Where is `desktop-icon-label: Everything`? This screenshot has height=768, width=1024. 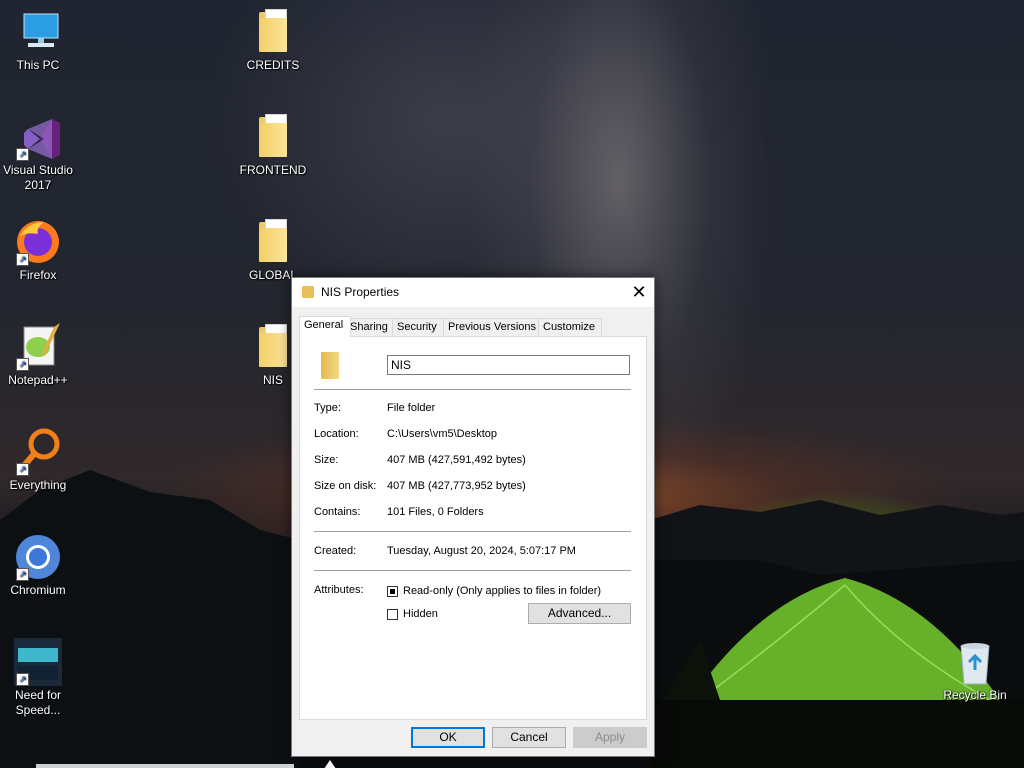
desktop-icon-label: Everything is located at coordinates (38, 485).